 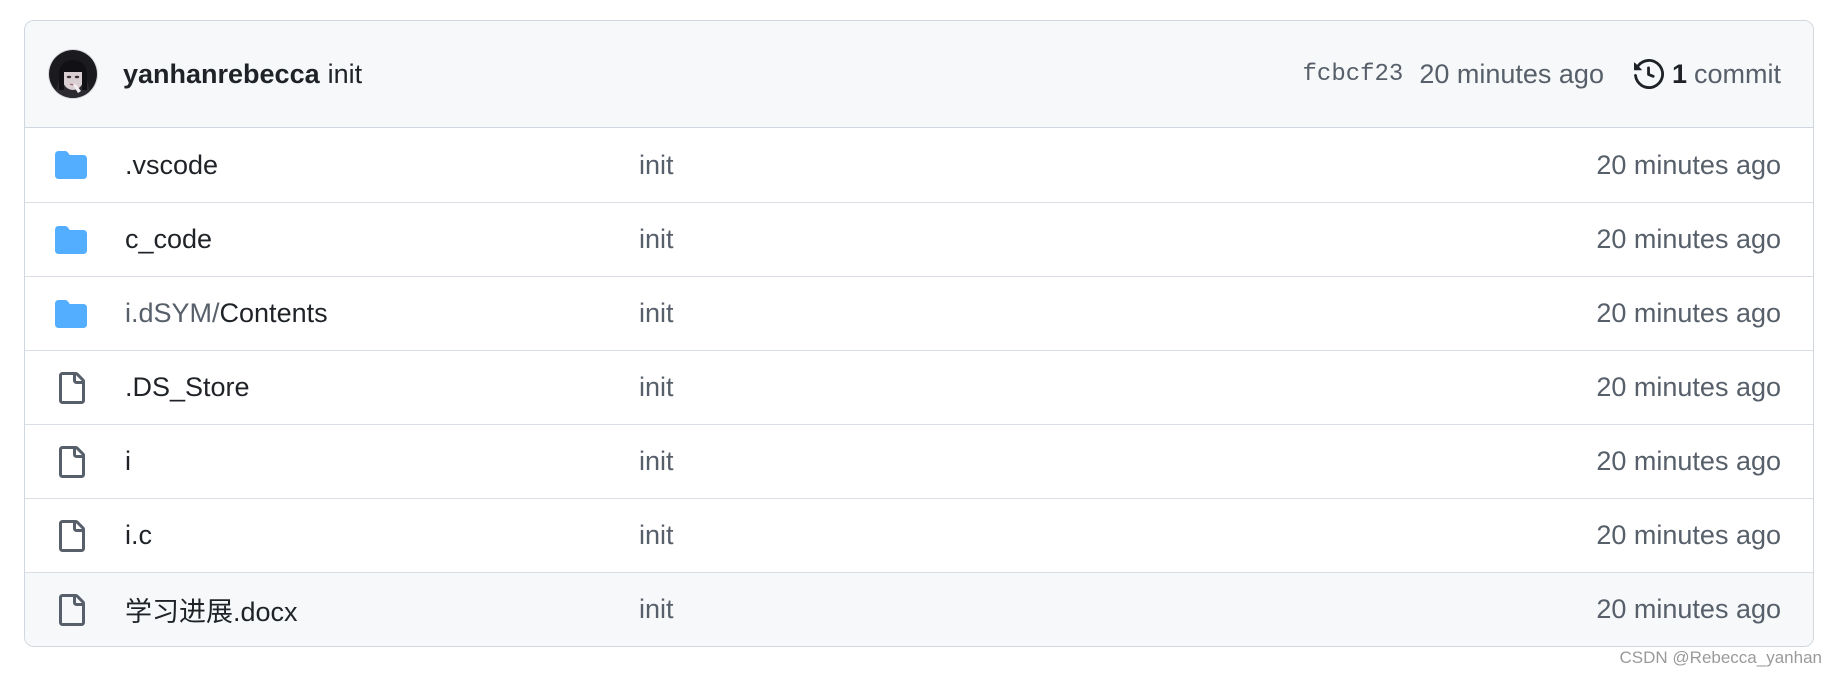 What do you see at coordinates (382, 609) in the screenshot?
I see `file-name-link: 学习进展.docx` at bounding box center [382, 609].